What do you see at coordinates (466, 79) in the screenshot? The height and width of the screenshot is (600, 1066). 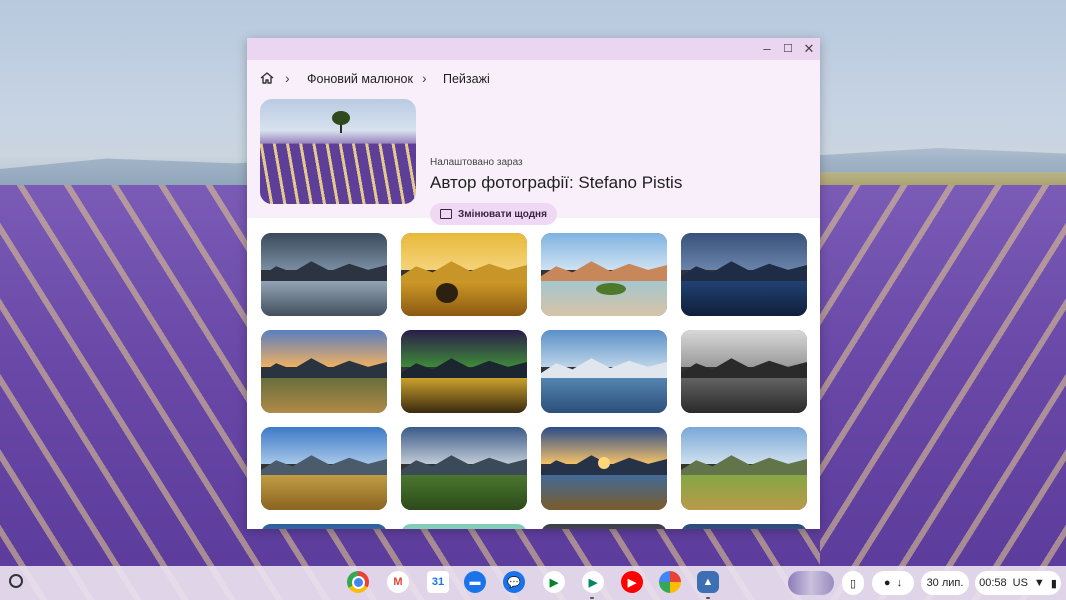 I see `breadcrumb-landscapes: Пейзажі` at bounding box center [466, 79].